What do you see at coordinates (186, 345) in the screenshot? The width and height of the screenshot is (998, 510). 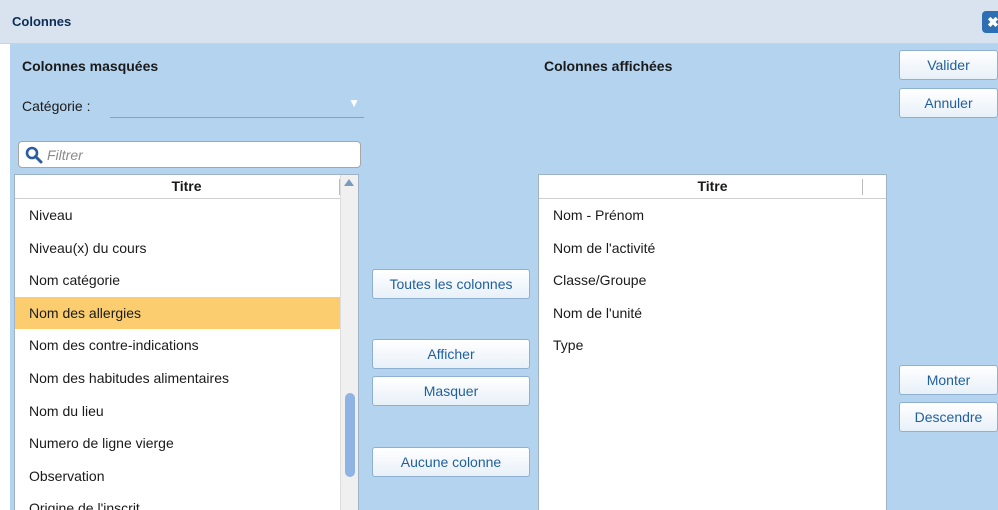 I see `list-item: Nom des contre-indications` at bounding box center [186, 345].